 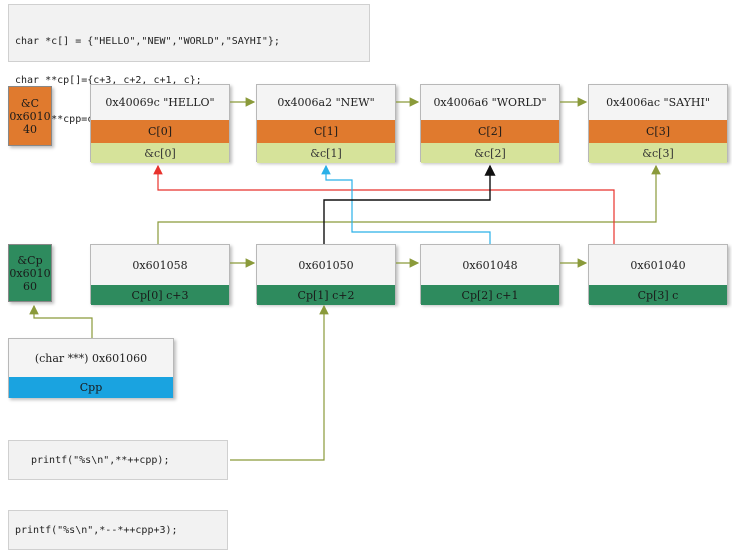 I want to click on arrow-cp2-to-c1, so click(x=406, y=204).